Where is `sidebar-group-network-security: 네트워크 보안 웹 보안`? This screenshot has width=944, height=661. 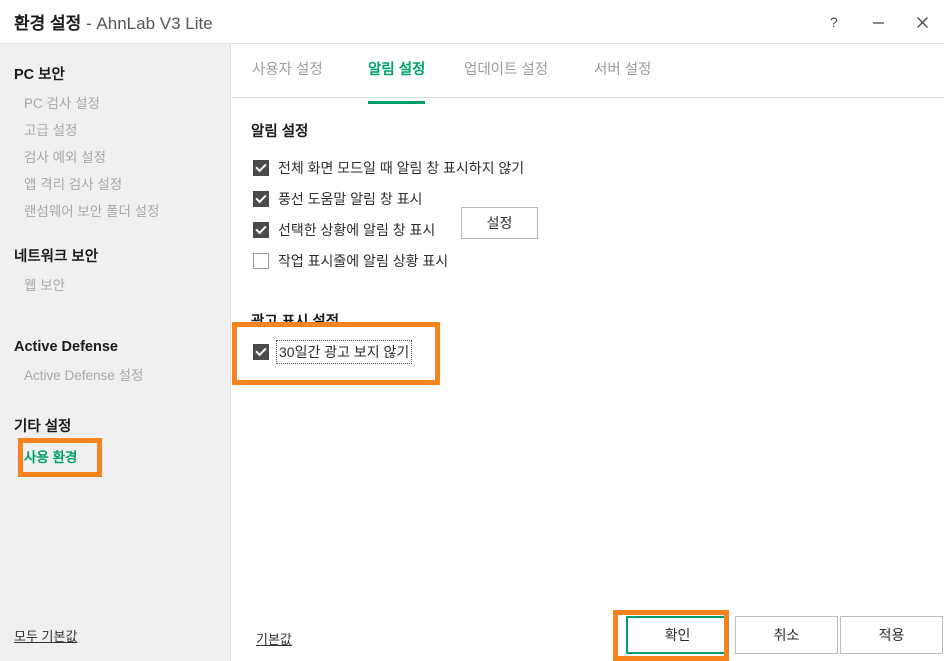 sidebar-group-network-security: 네트워크 보안 웹 보안 is located at coordinates (49, 273).